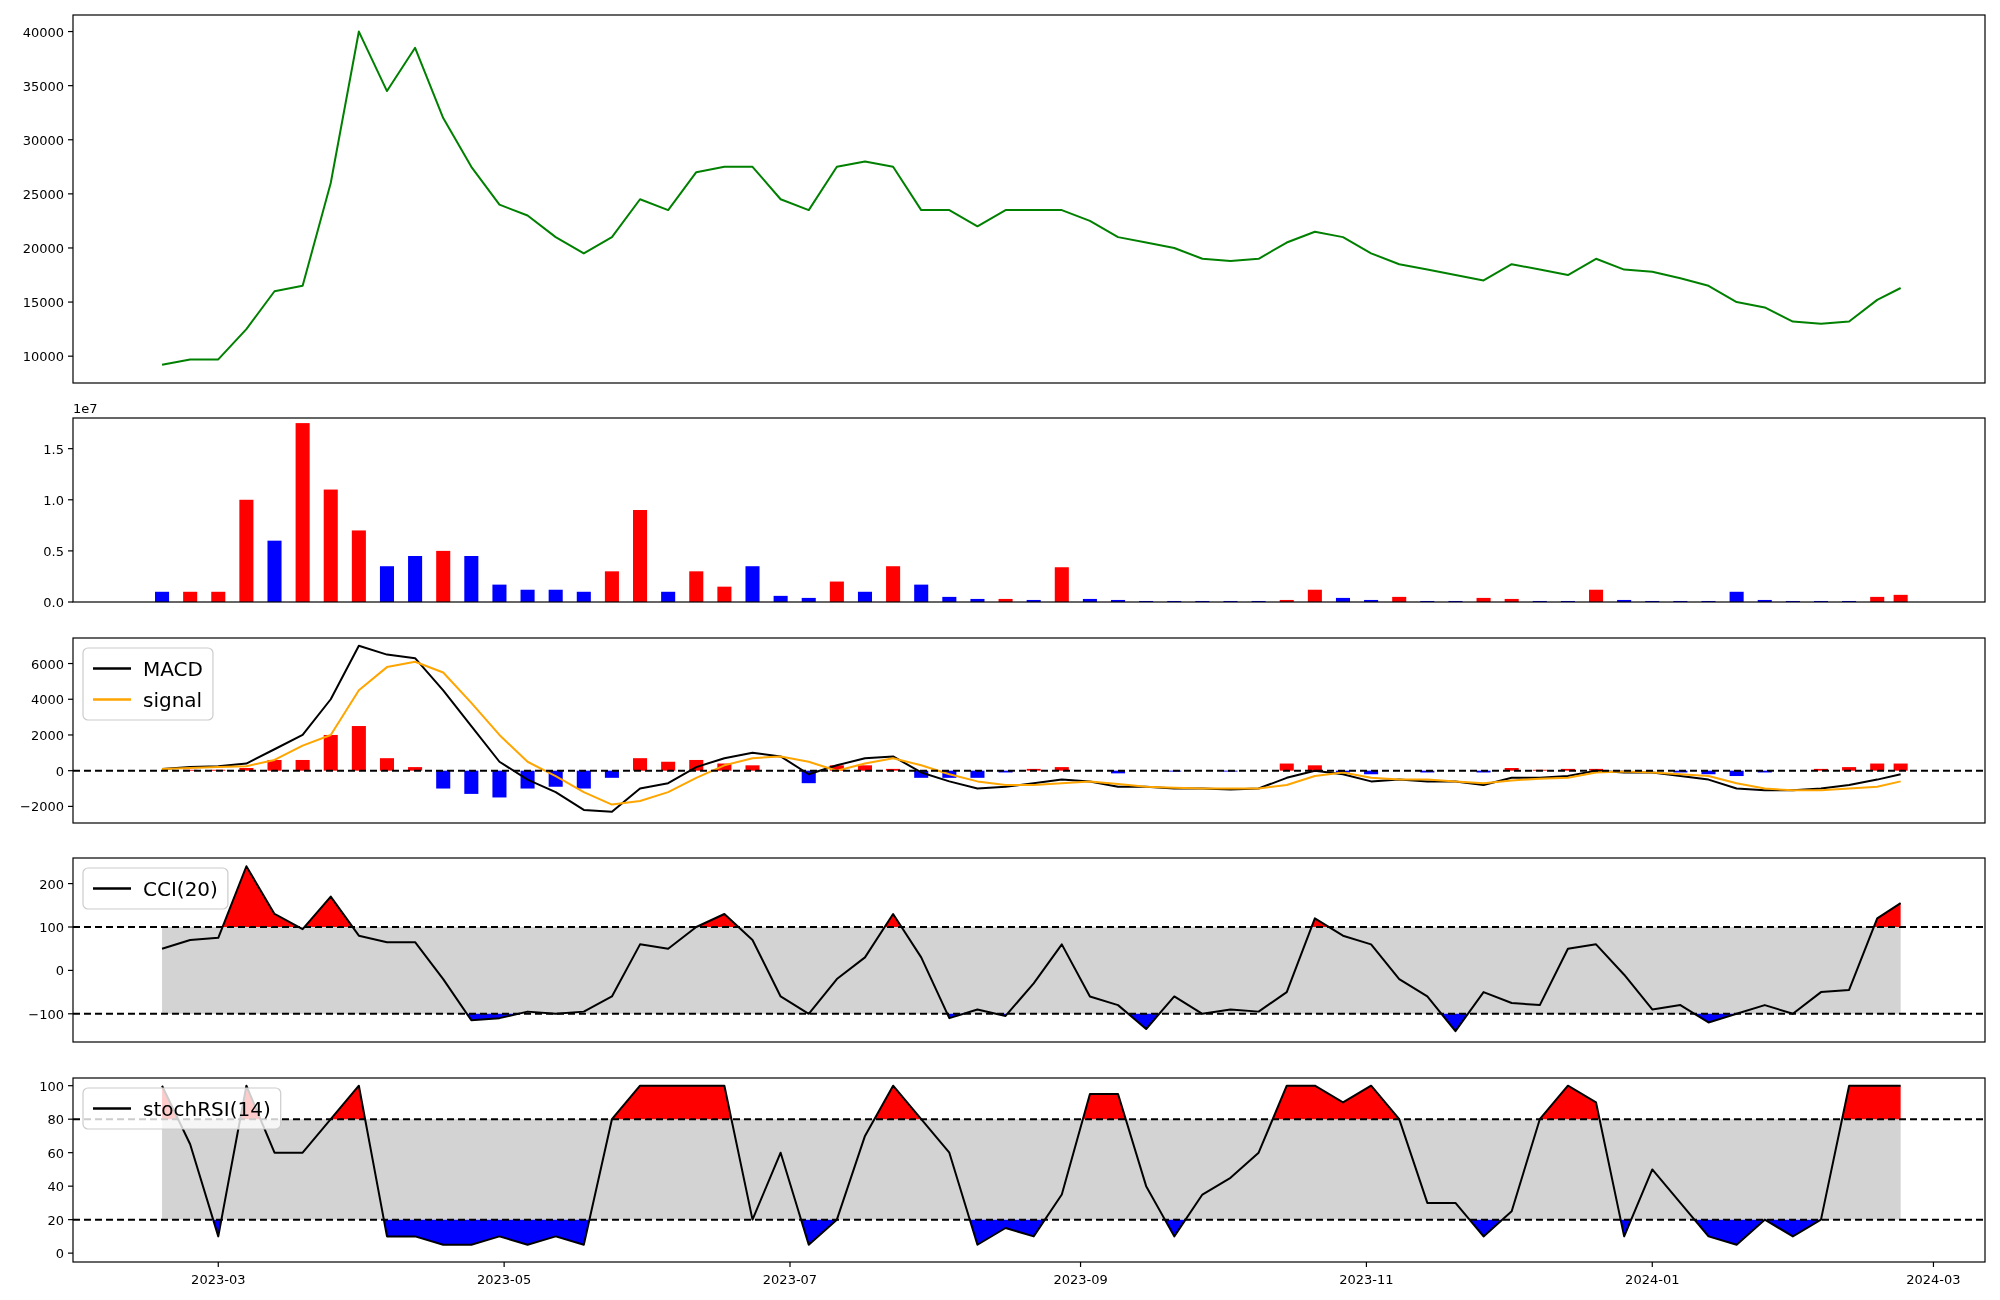  What do you see at coordinates (47, 664) in the screenshot?
I see `y-tick-label: 6000` at bounding box center [47, 664].